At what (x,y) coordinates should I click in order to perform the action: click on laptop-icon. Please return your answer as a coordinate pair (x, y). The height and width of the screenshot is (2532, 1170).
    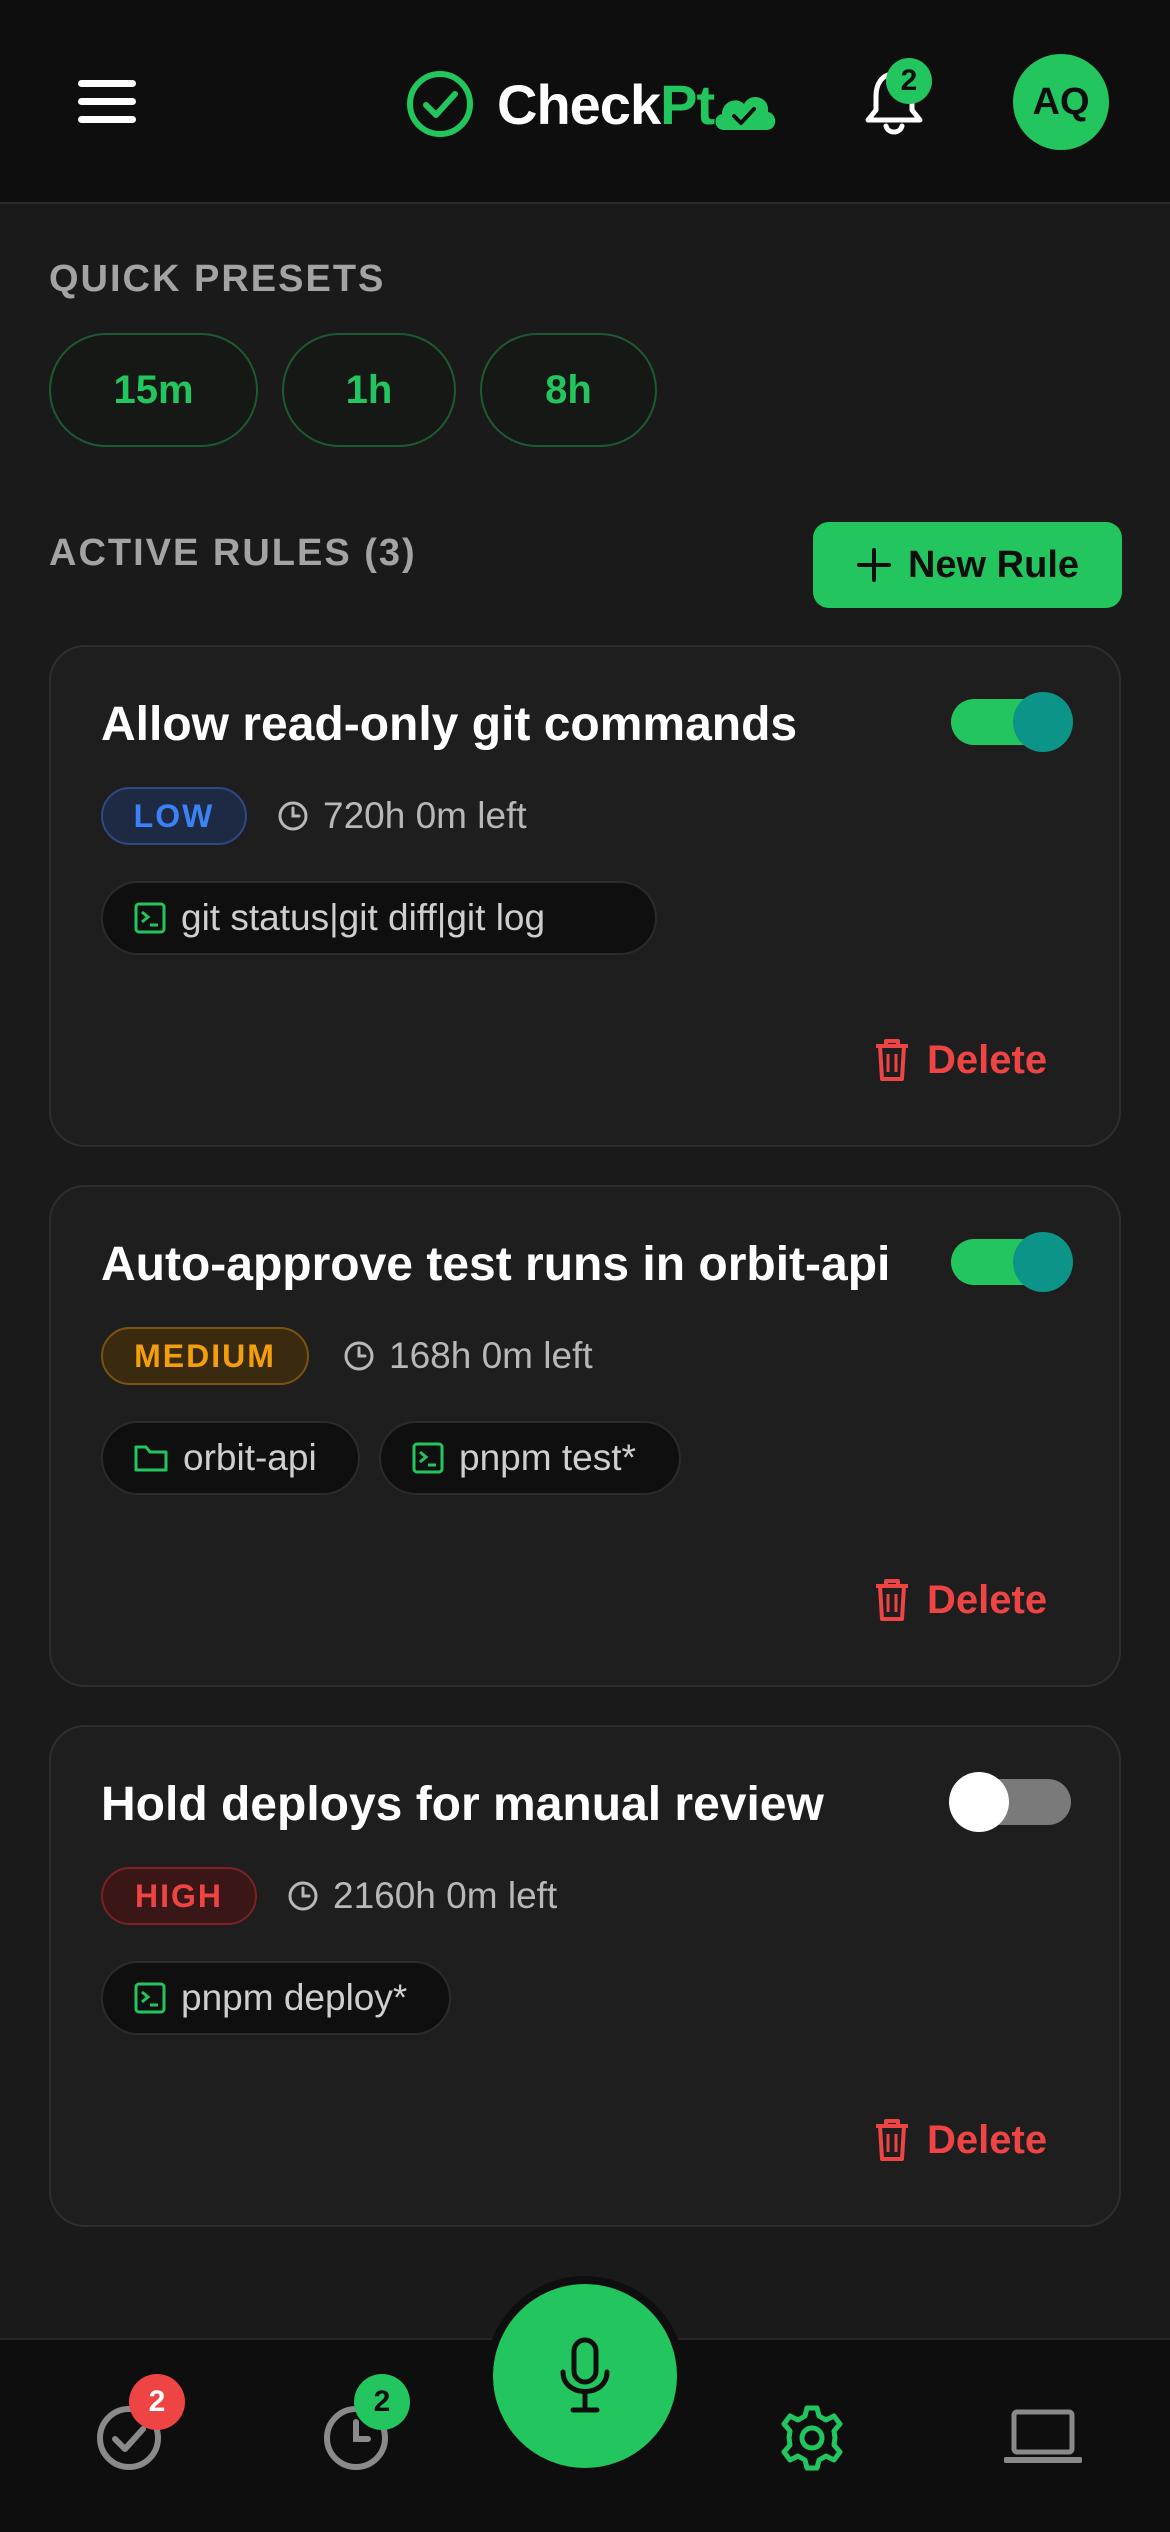
    Looking at the image, I should click on (1043, 2436).